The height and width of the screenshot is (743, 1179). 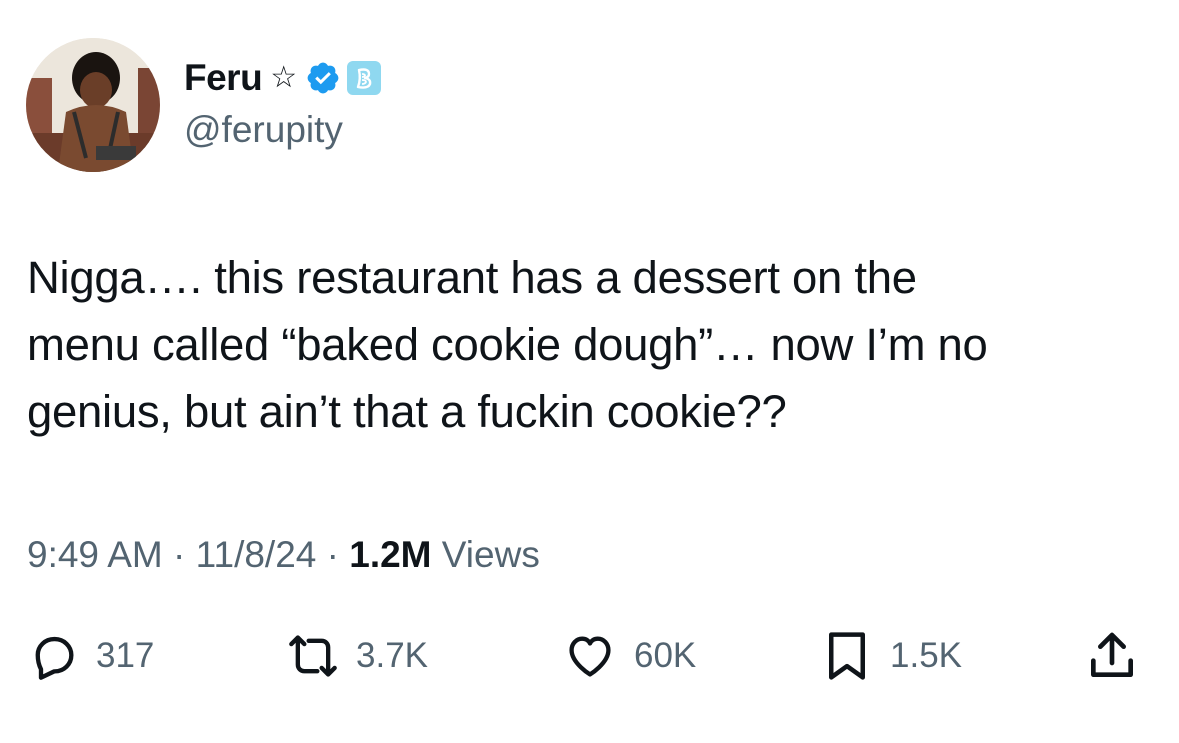 What do you see at coordinates (95, 554) in the screenshot?
I see `tweet-time: 9:49 AM` at bounding box center [95, 554].